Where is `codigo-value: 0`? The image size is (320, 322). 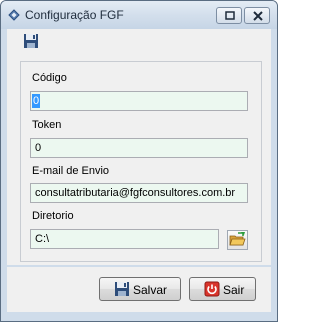
codigo-value: 0 is located at coordinates (36, 101).